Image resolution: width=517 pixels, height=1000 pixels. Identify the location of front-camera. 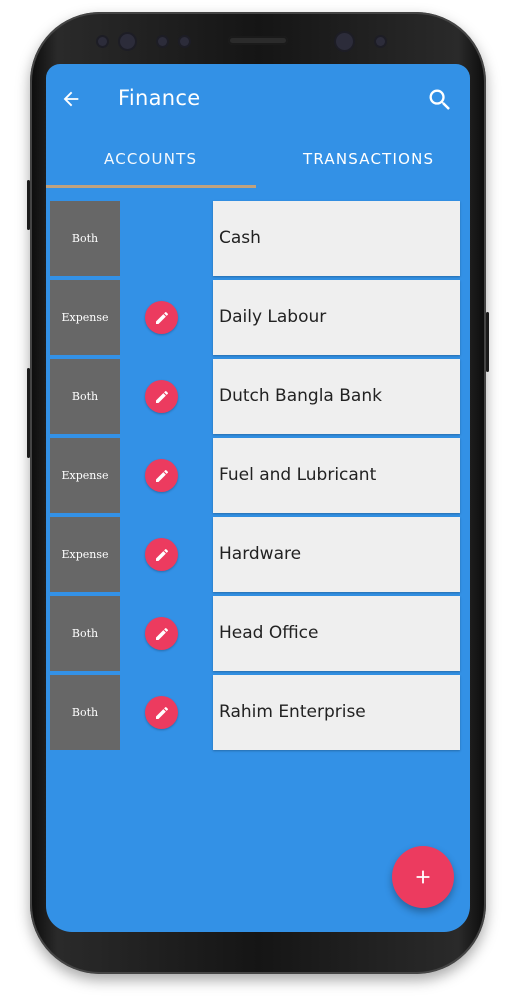
(127, 41).